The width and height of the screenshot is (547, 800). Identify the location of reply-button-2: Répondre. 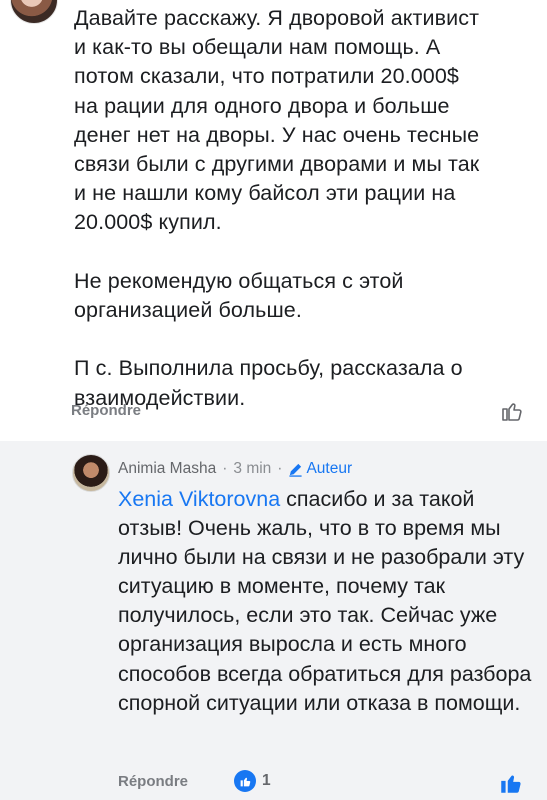
(153, 781).